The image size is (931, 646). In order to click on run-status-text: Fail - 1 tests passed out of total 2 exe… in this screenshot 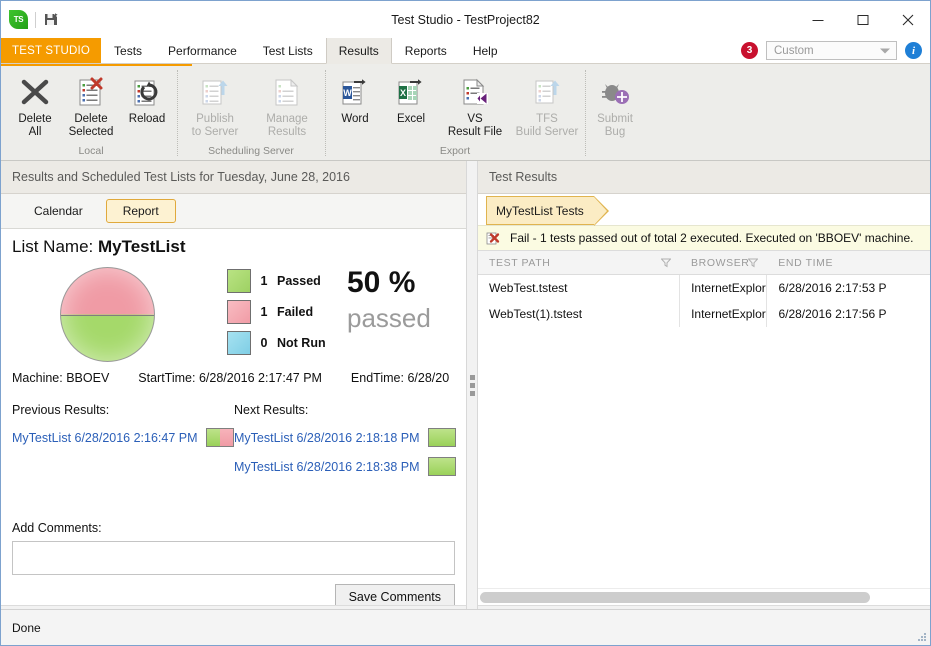, I will do `click(712, 238)`.